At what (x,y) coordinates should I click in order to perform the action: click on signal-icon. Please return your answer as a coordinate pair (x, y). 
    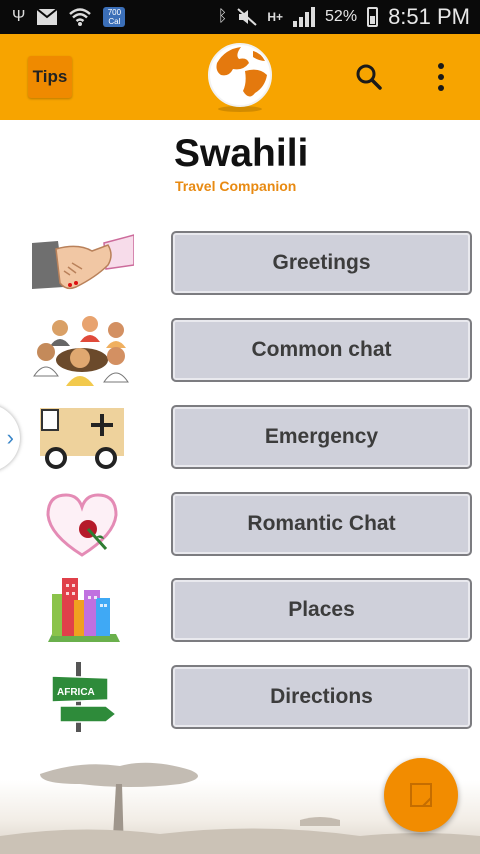
    Looking at the image, I should click on (304, 17).